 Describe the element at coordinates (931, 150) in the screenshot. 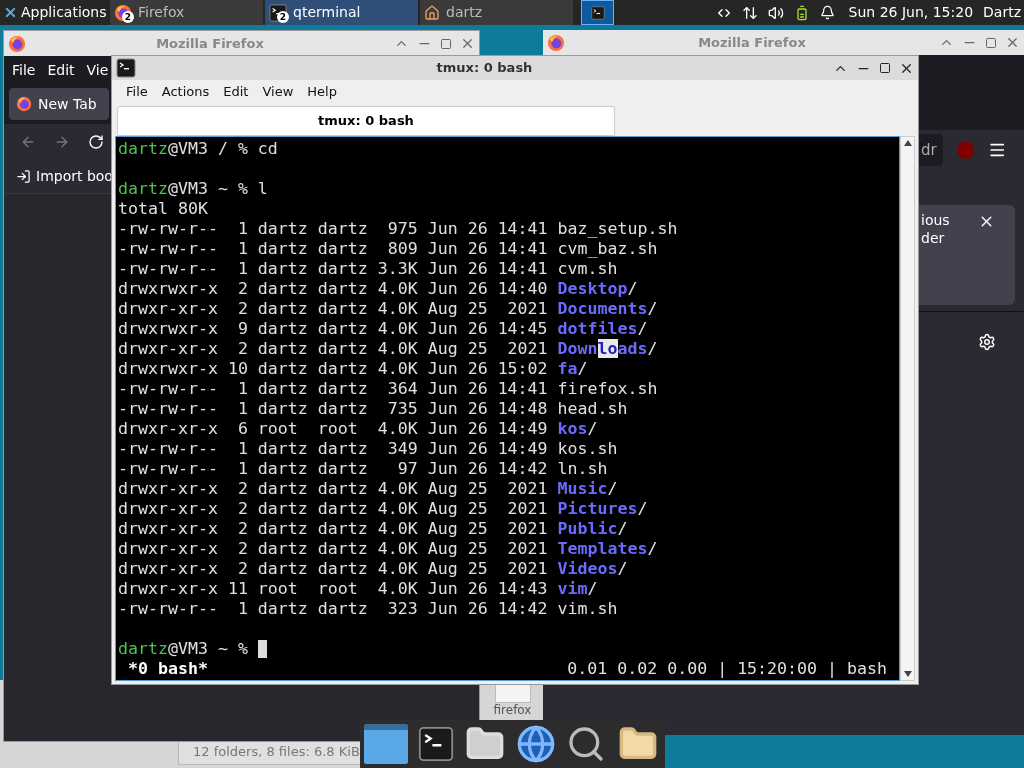

I see `address-field: dr` at that location.